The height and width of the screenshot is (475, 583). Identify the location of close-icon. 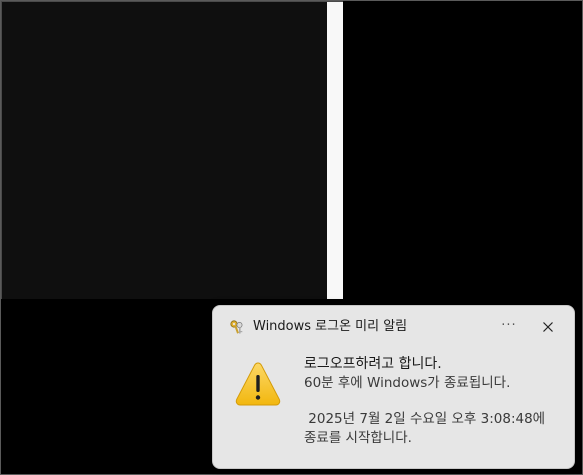
(548, 327).